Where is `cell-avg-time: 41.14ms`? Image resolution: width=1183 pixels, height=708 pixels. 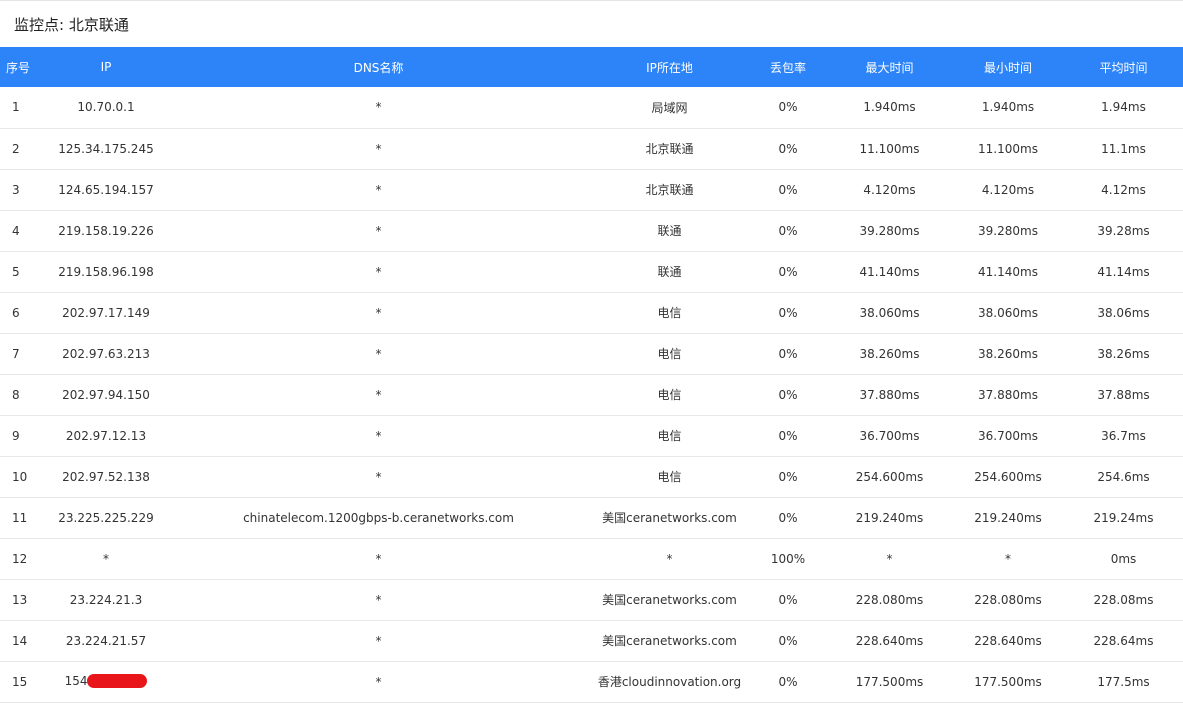 cell-avg-time: 41.14ms is located at coordinates (1123, 272).